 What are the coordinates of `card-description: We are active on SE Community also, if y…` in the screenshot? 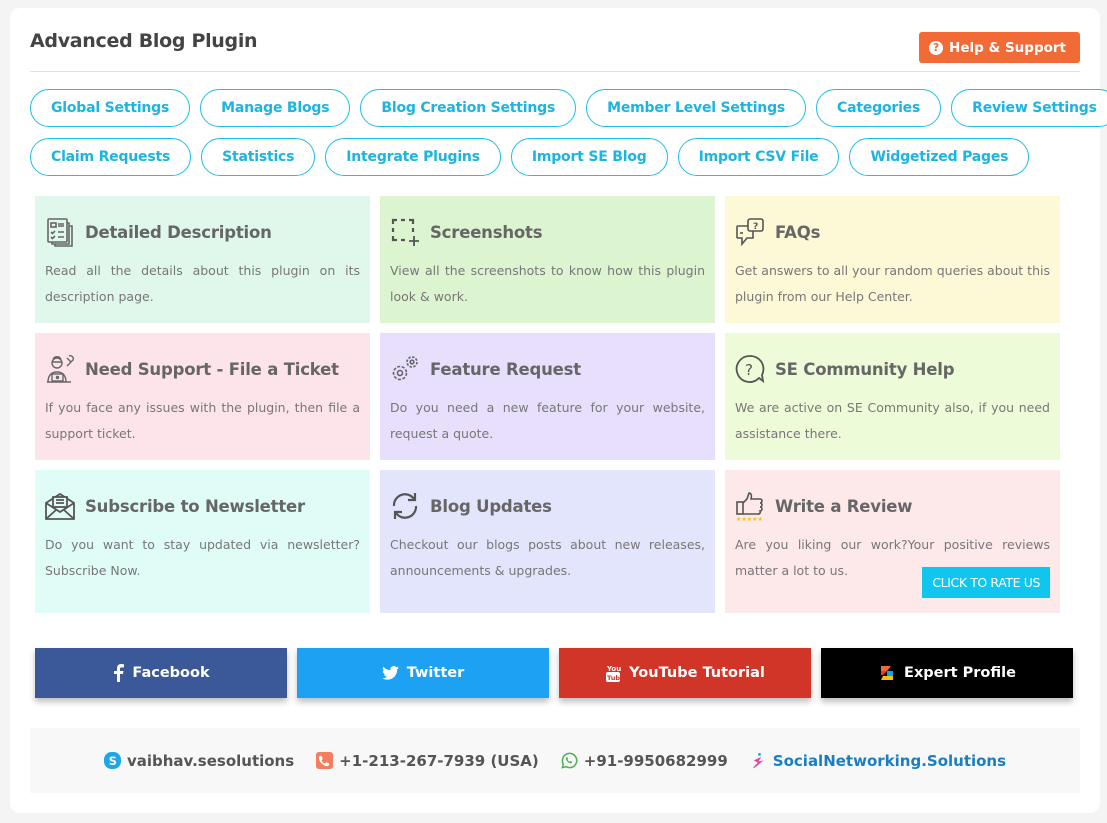 It's located at (892, 420).